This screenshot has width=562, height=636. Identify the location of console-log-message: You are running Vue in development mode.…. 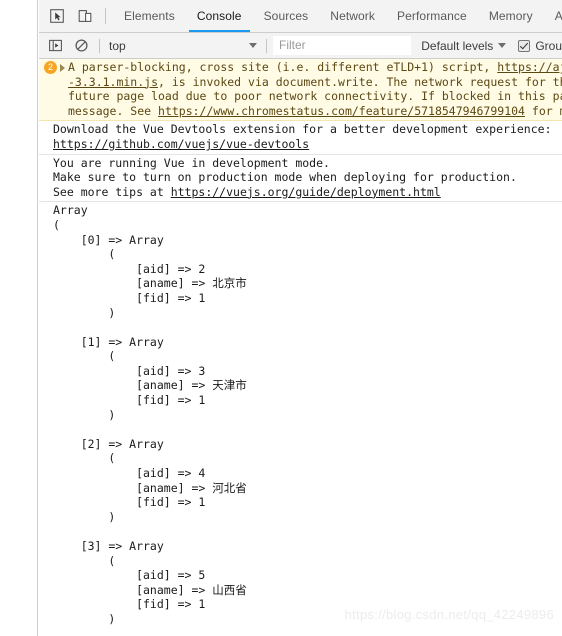
(300, 179).